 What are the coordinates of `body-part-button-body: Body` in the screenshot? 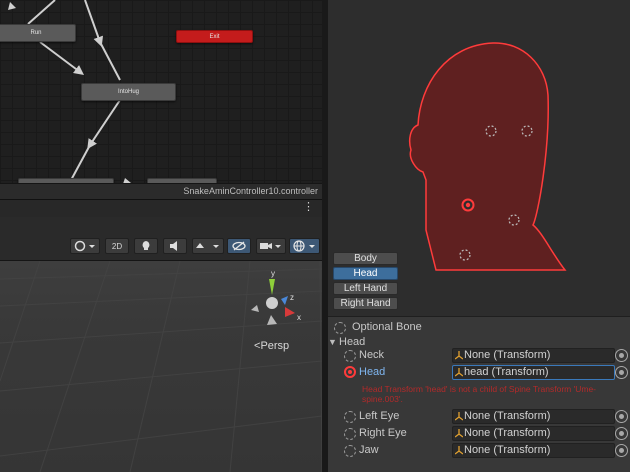 It's located at (365, 258).